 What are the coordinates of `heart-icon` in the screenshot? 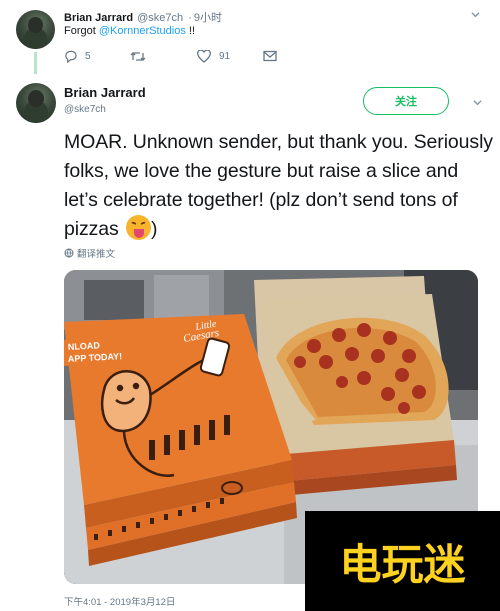 It's located at (204, 56).